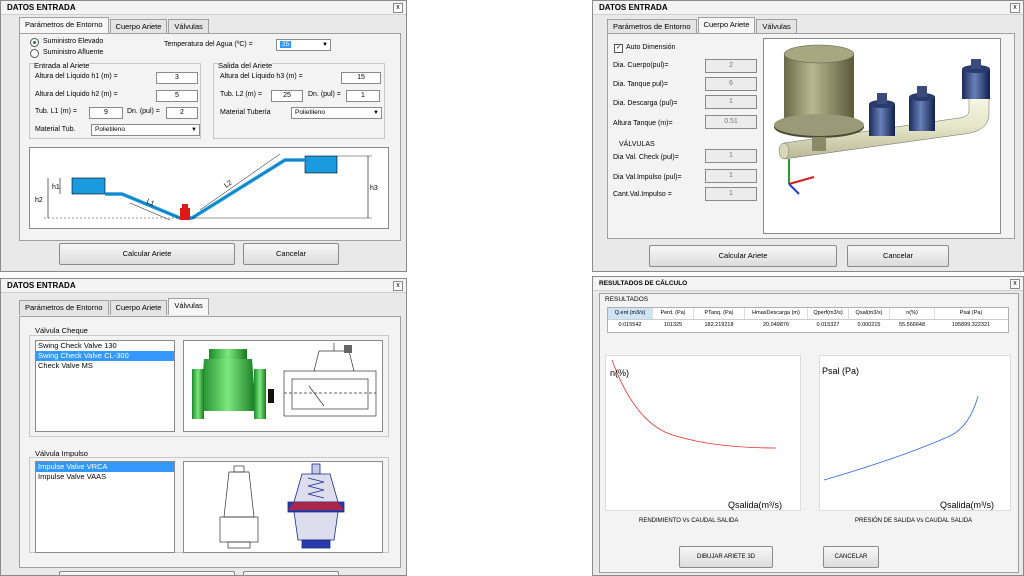 Image resolution: width=1024 pixels, height=576 pixels. Describe the element at coordinates (967, 505) in the screenshot. I see `pressure-xlabel: Qsalida(m³/s)` at that location.